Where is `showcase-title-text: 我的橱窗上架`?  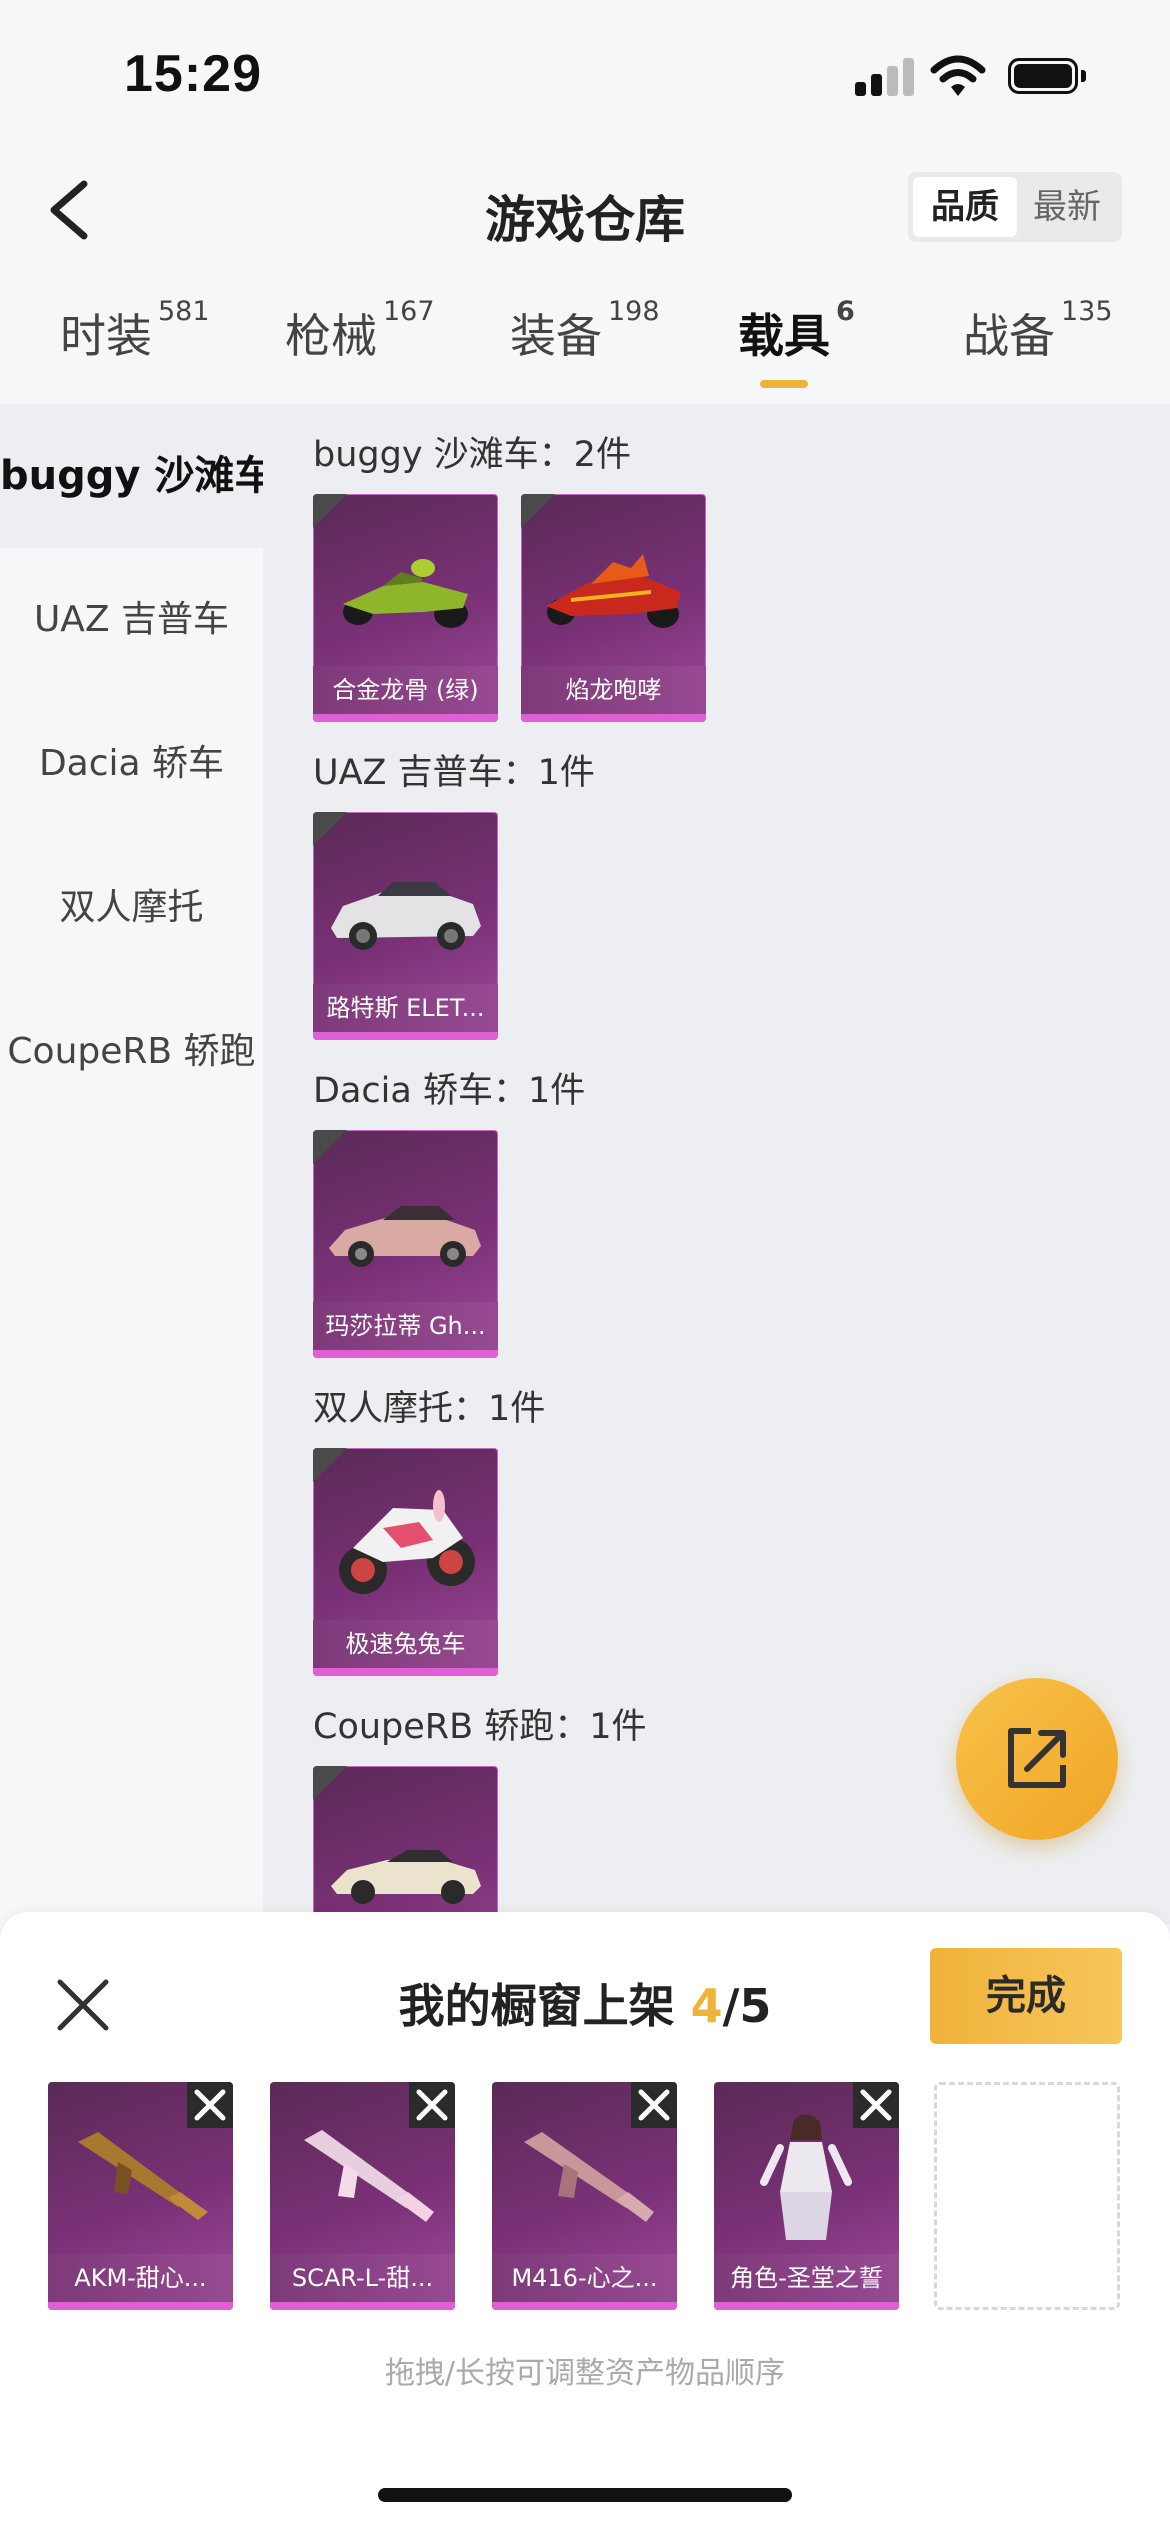 showcase-title-text: 我的橱窗上架 is located at coordinates (536, 2006).